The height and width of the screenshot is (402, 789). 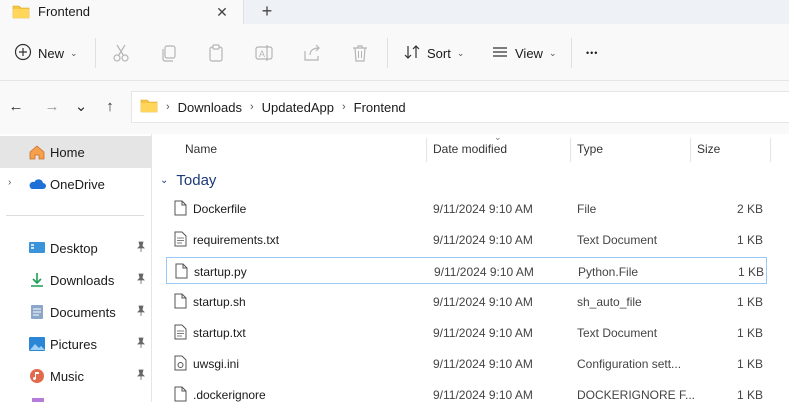 I want to click on share-icon, so click(x=312, y=53).